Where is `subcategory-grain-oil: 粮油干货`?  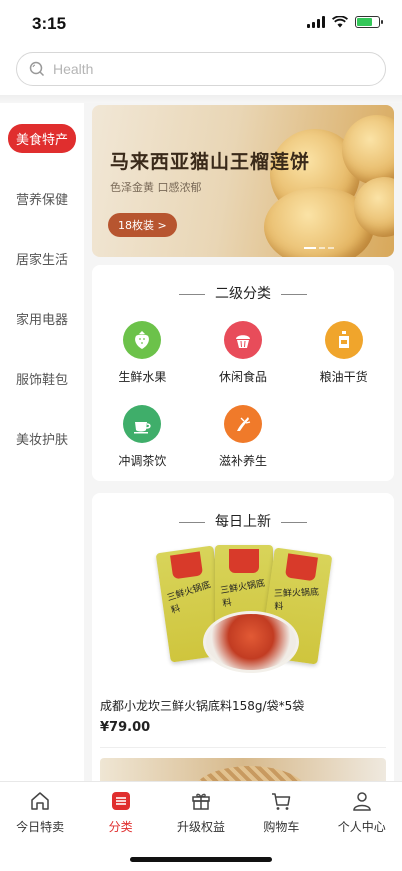 subcategory-grain-oil: 粮油干货 is located at coordinates (343, 353).